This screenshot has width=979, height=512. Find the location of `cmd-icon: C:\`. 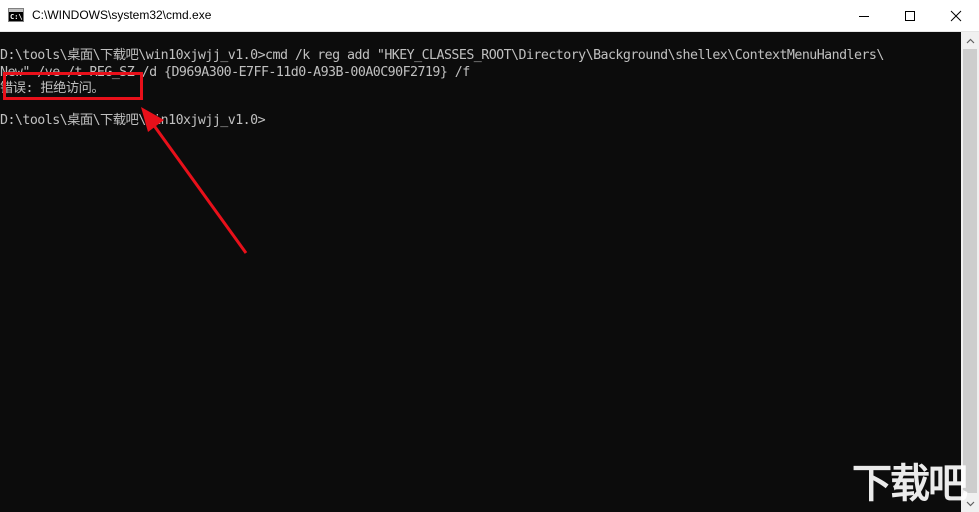

cmd-icon: C:\ is located at coordinates (16, 15).